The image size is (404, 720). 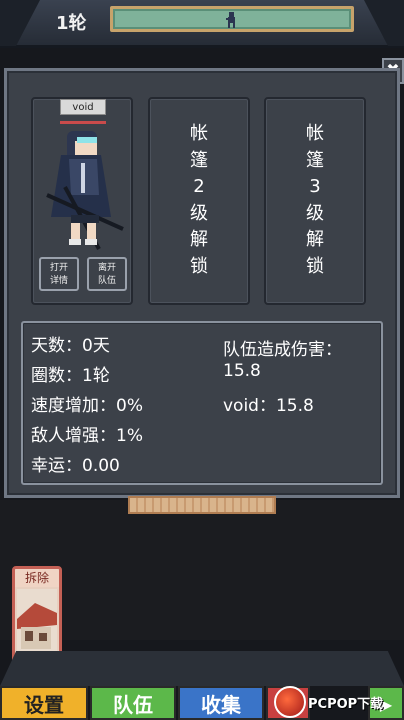 I want to click on tab-collect: 收集, so click(x=221, y=703).